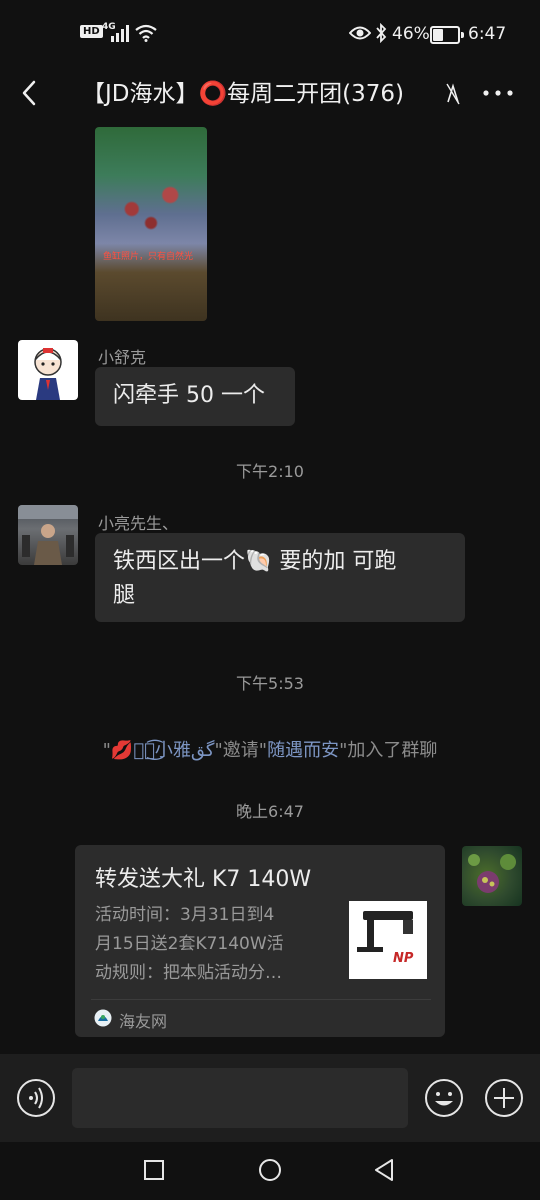 The height and width of the screenshot is (1200, 540). What do you see at coordinates (270, 33) in the screenshot?
I see `status-bar: HD 4G 46% 6:47` at bounding box center [270, 33].